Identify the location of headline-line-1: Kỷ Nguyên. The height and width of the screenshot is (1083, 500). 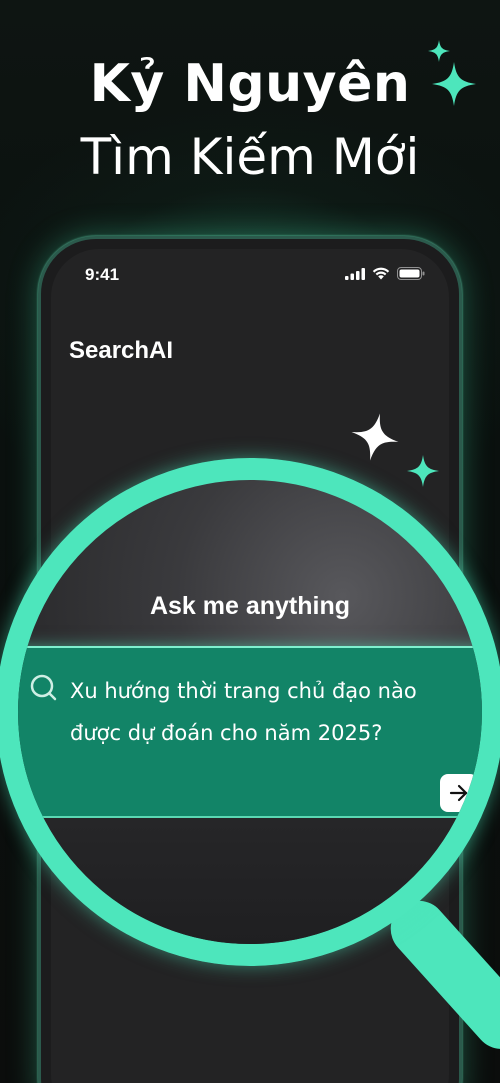
(250, 84).